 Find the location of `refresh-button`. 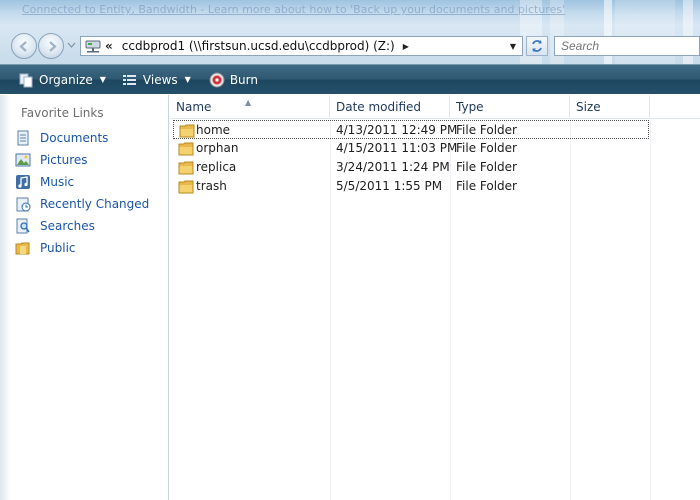

refresh-button is located at coordinates (537, 46).